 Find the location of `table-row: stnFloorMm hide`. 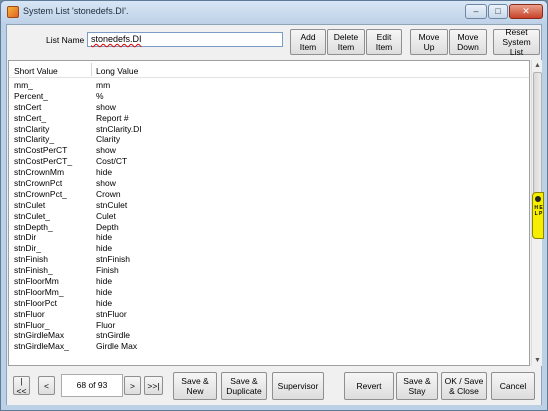

table-row: stnFloorMm hide is located at coordinates (269, 281).